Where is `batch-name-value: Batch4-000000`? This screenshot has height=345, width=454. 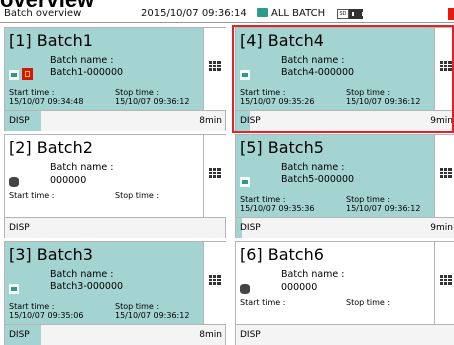 batch-name-value: Batch4-000000 is located at coordinates (318, 72).